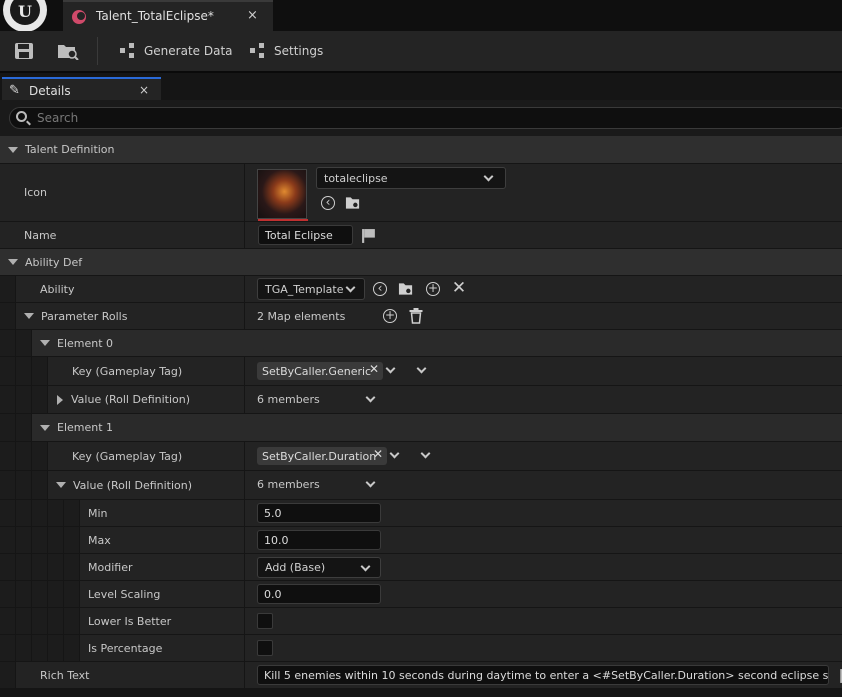  Describe the element at coordinates (24, 51) in the screenshot. I see `save-button` at that location.